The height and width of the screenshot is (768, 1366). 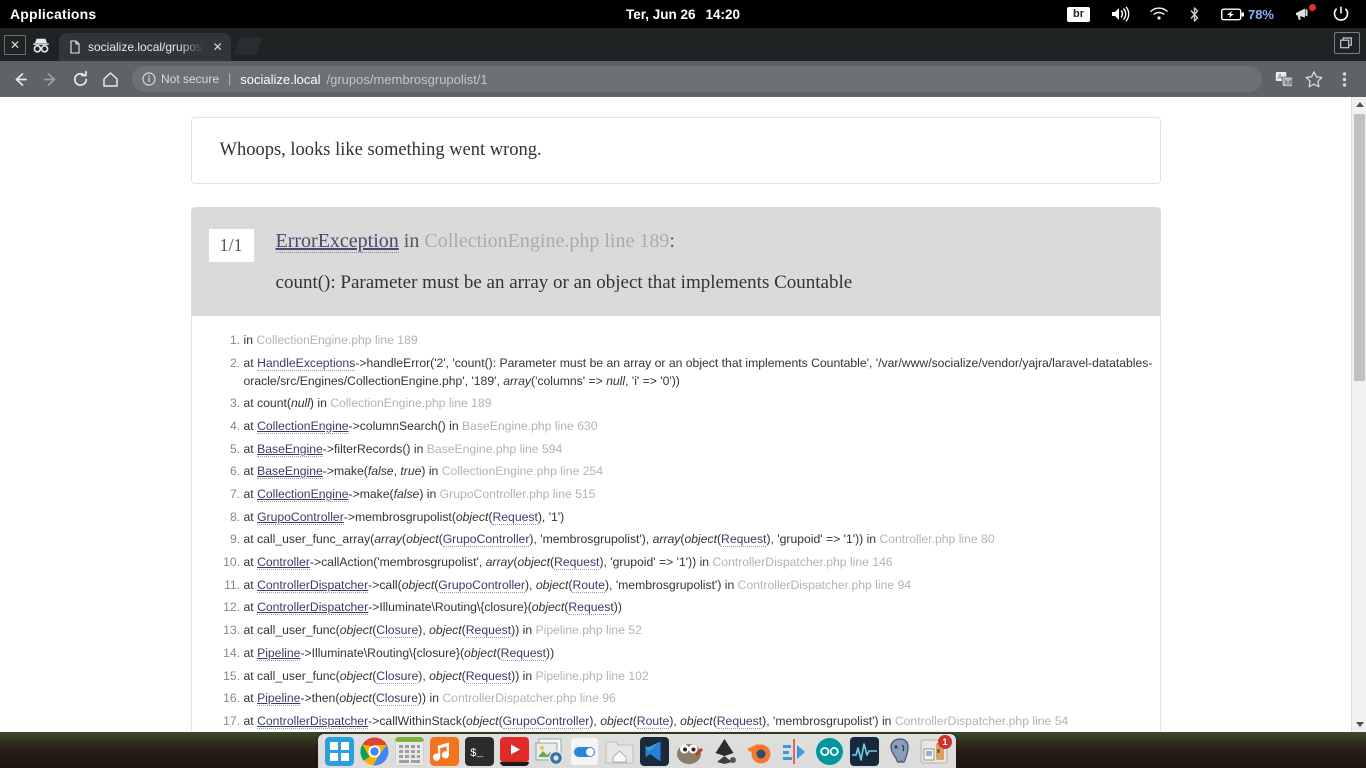 What do you see at coordinates (547, 241) in the screenshot?
I see `exception-file-ref: CollectionEngine.php line 189` at bounding box center [547, 241].